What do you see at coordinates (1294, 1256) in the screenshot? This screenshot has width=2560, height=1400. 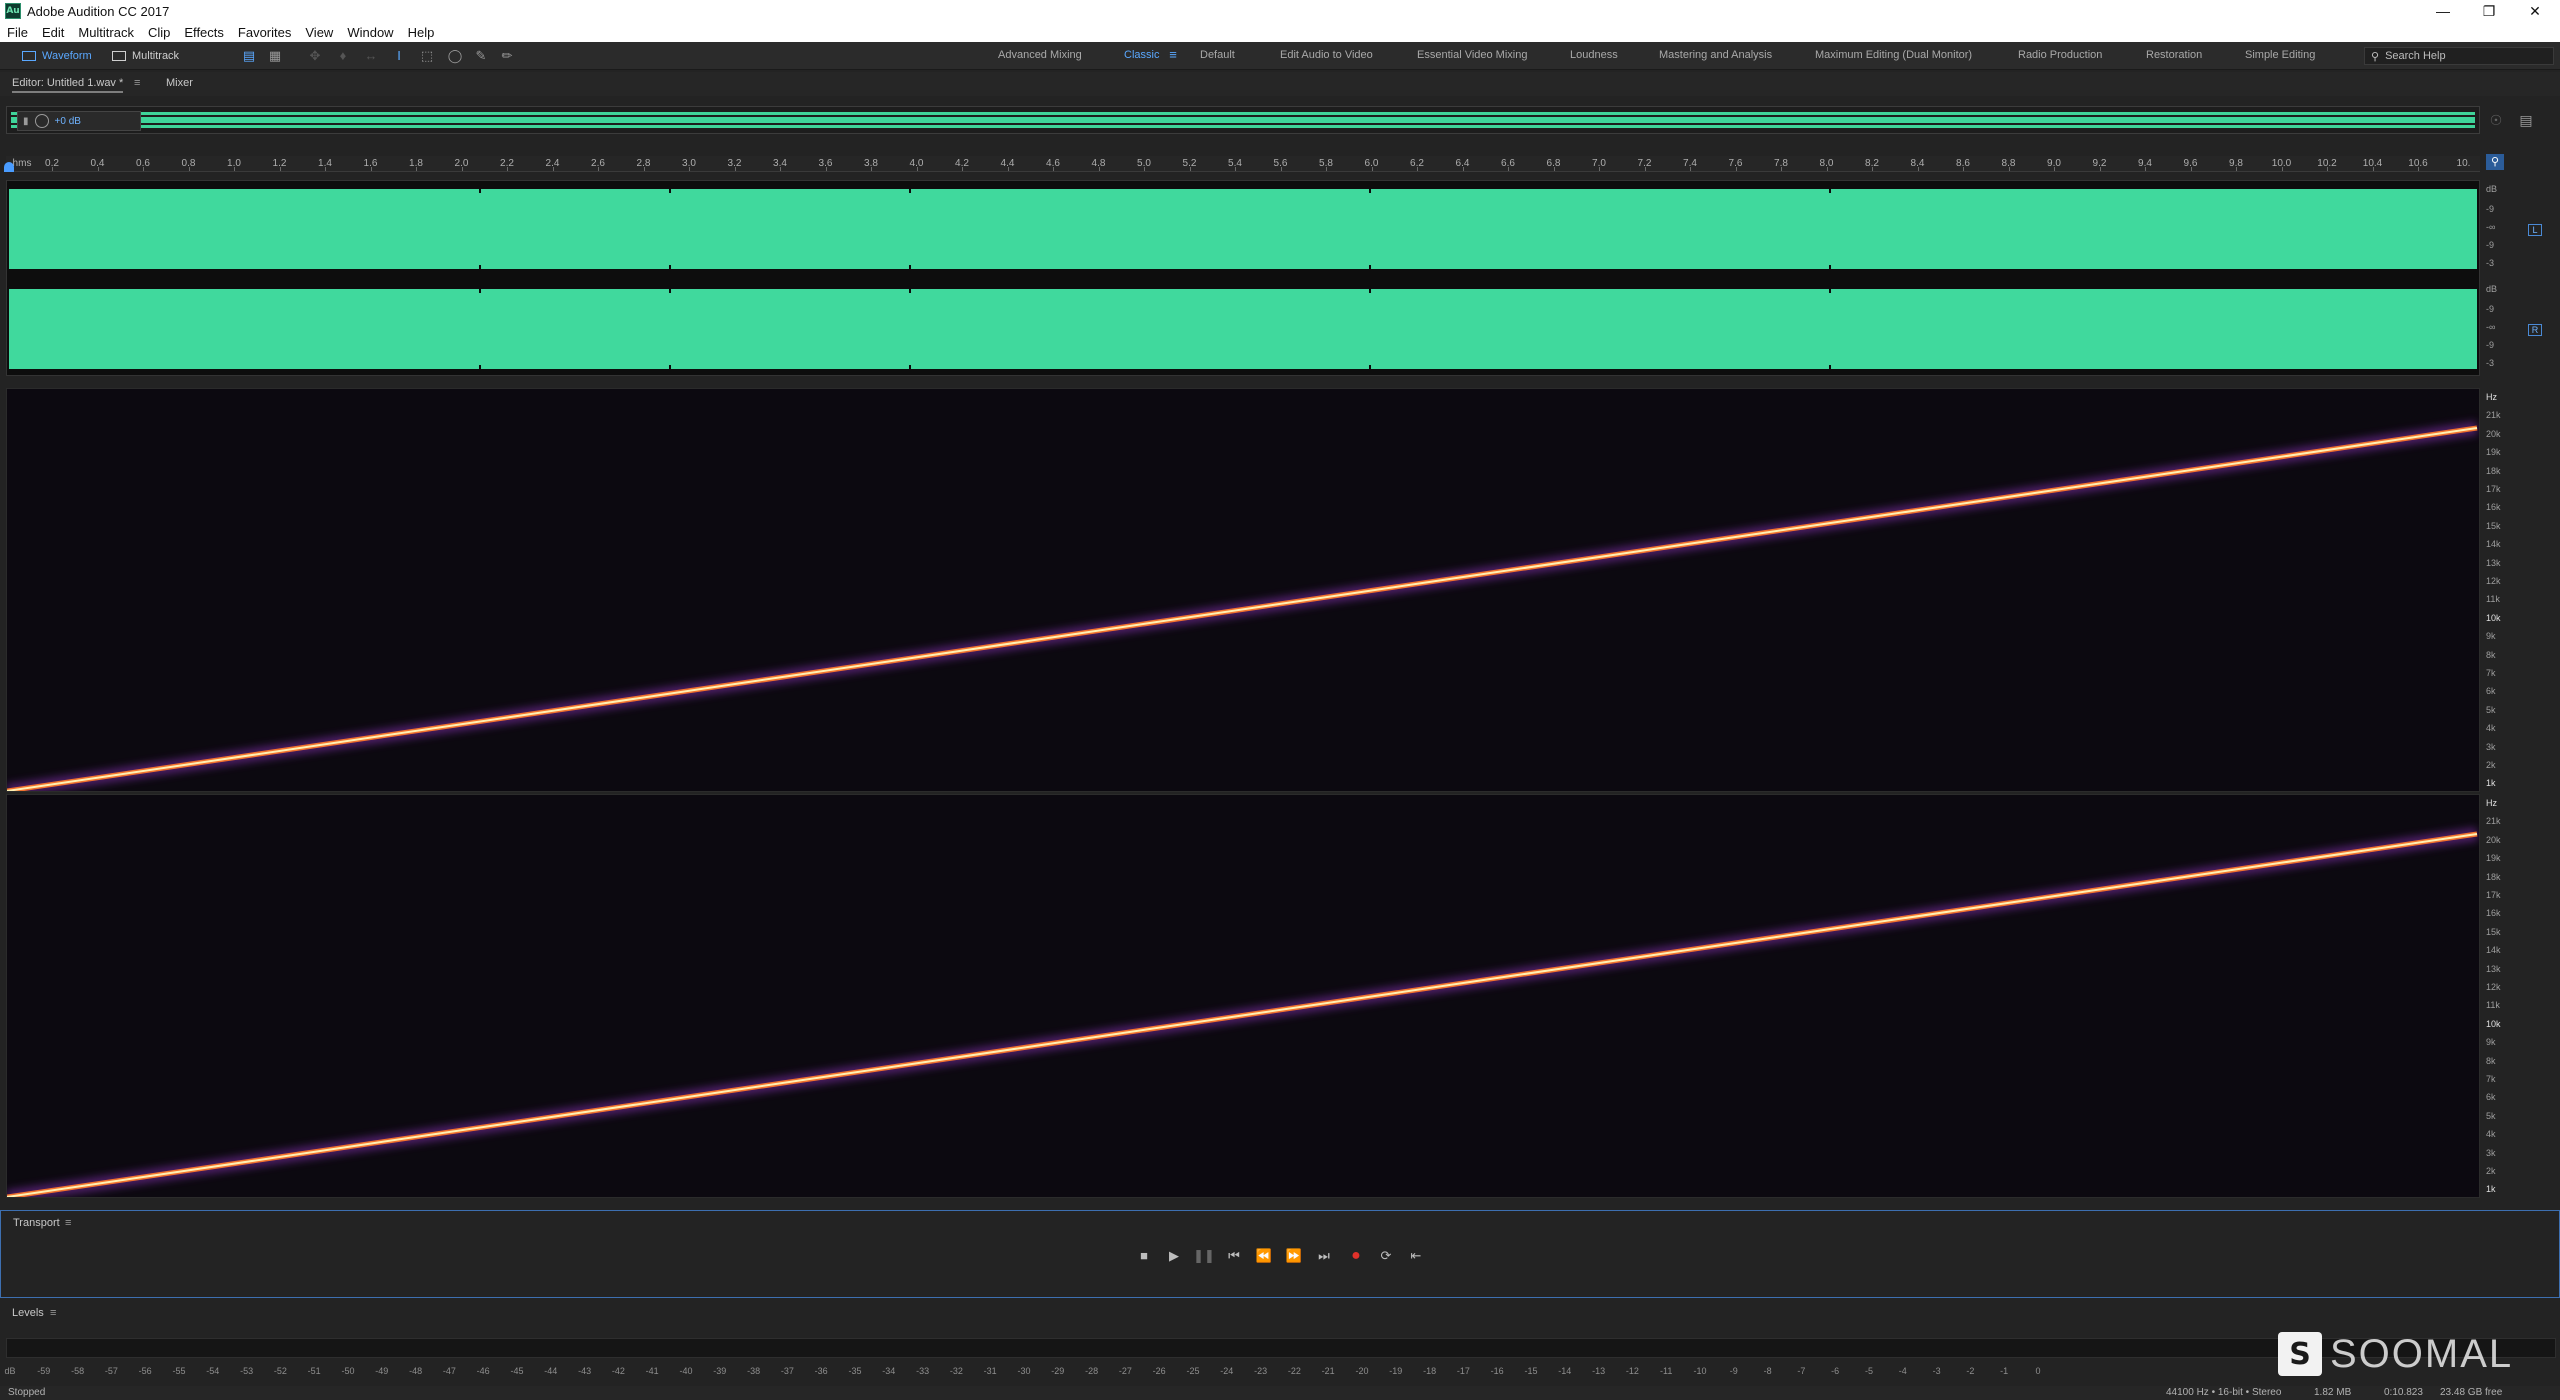 I see `fast-forward-icon: ⏩` at bounding box center [1294, 1256].